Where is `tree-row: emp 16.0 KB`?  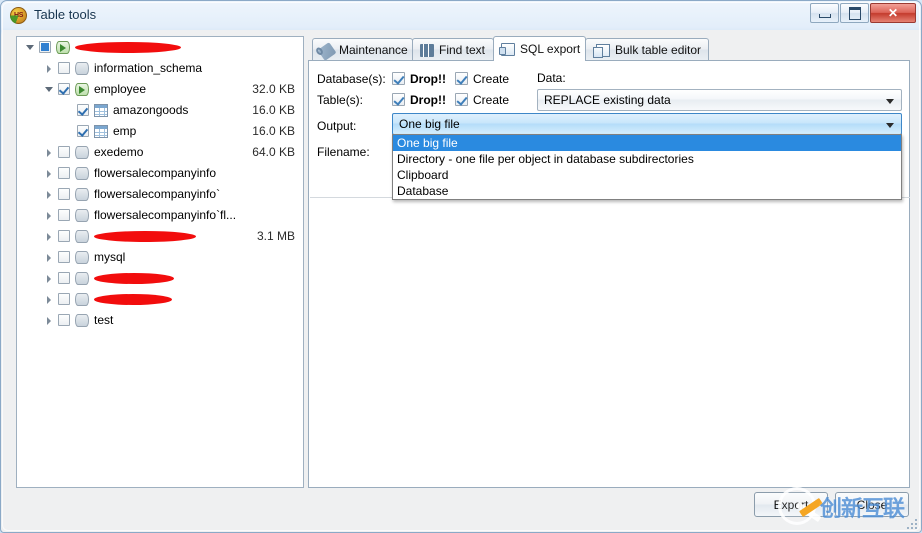
tree-row: emp 16.0 KB is located at coordinates (160, 131).